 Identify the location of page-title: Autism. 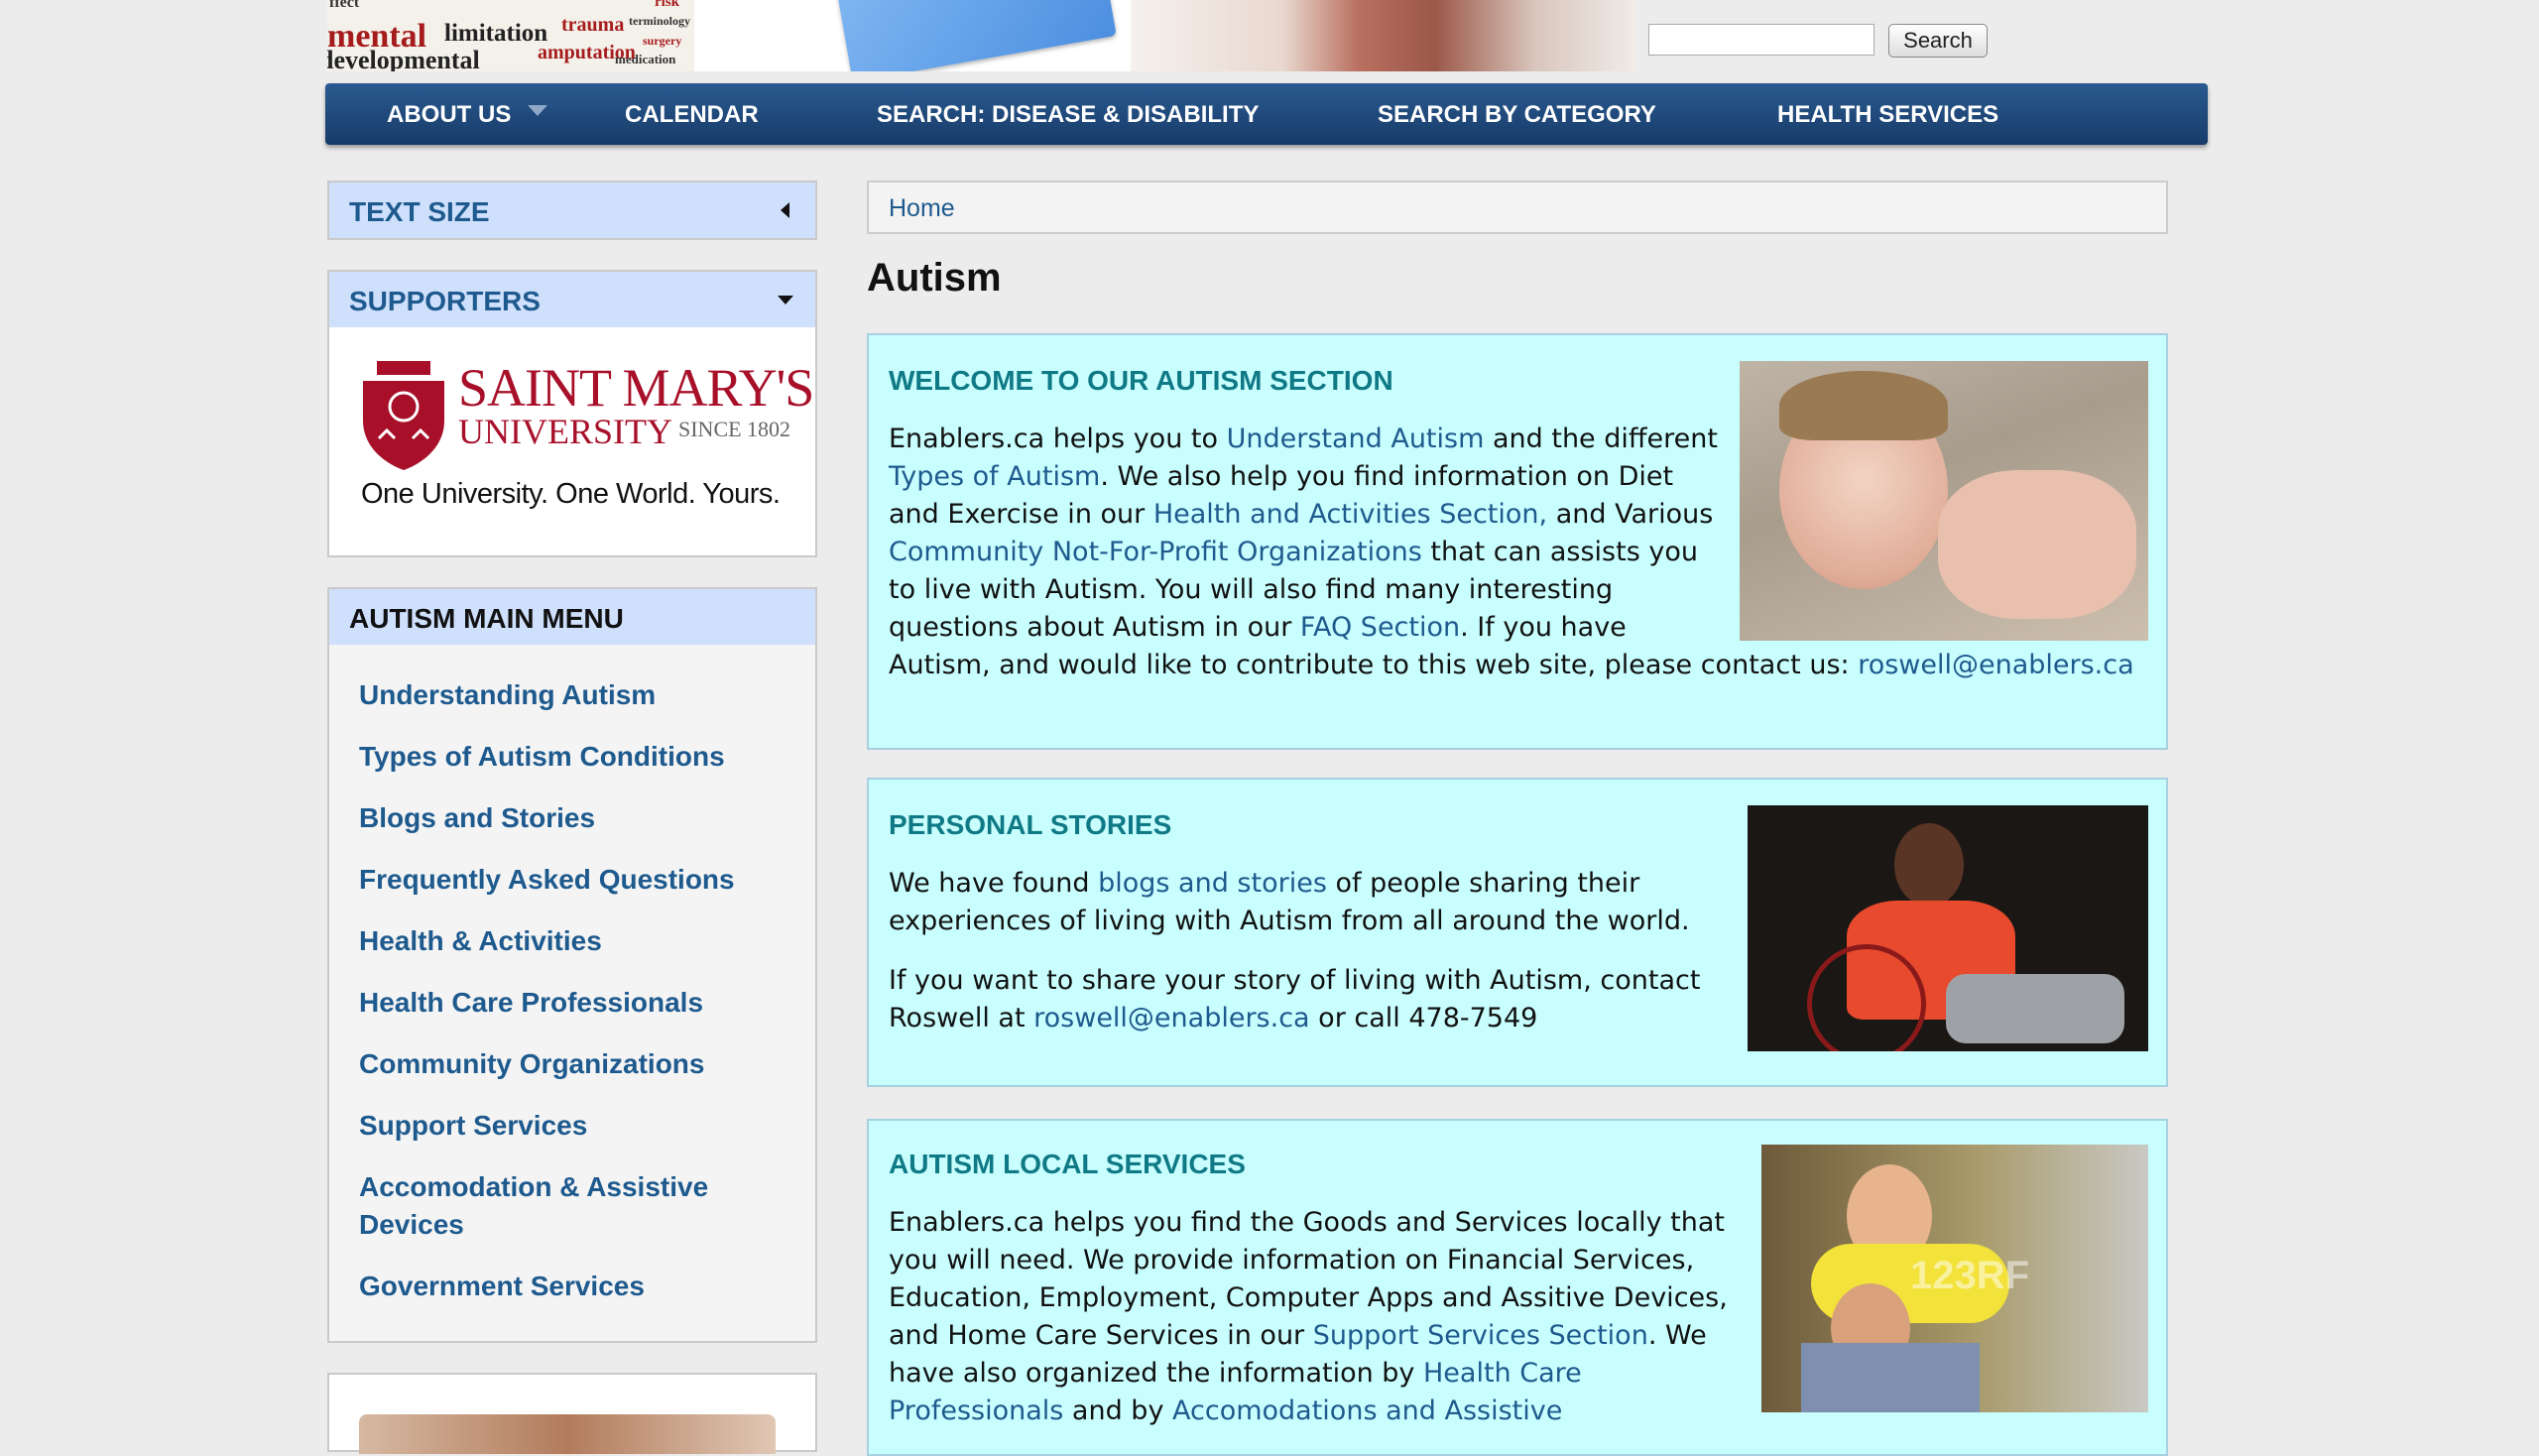
(935, 278).